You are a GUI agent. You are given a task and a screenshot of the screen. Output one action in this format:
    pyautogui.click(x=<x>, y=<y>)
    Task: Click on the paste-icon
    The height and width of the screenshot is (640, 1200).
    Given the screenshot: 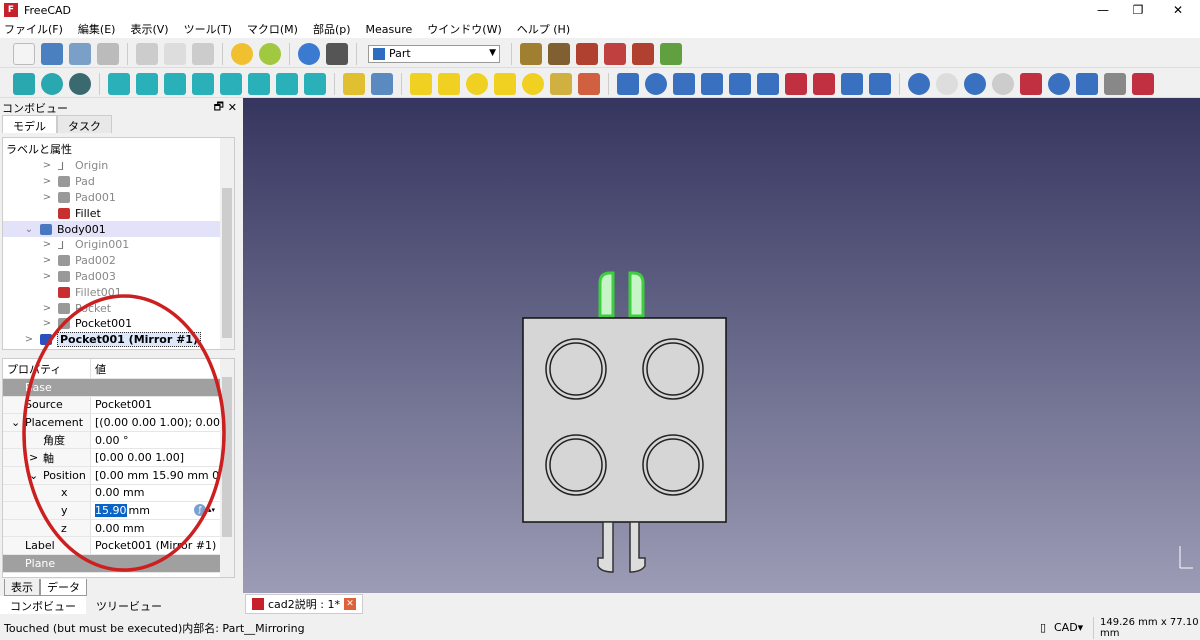 What is the action you would take?
    pyautogui.click(x=203, y=53)
    